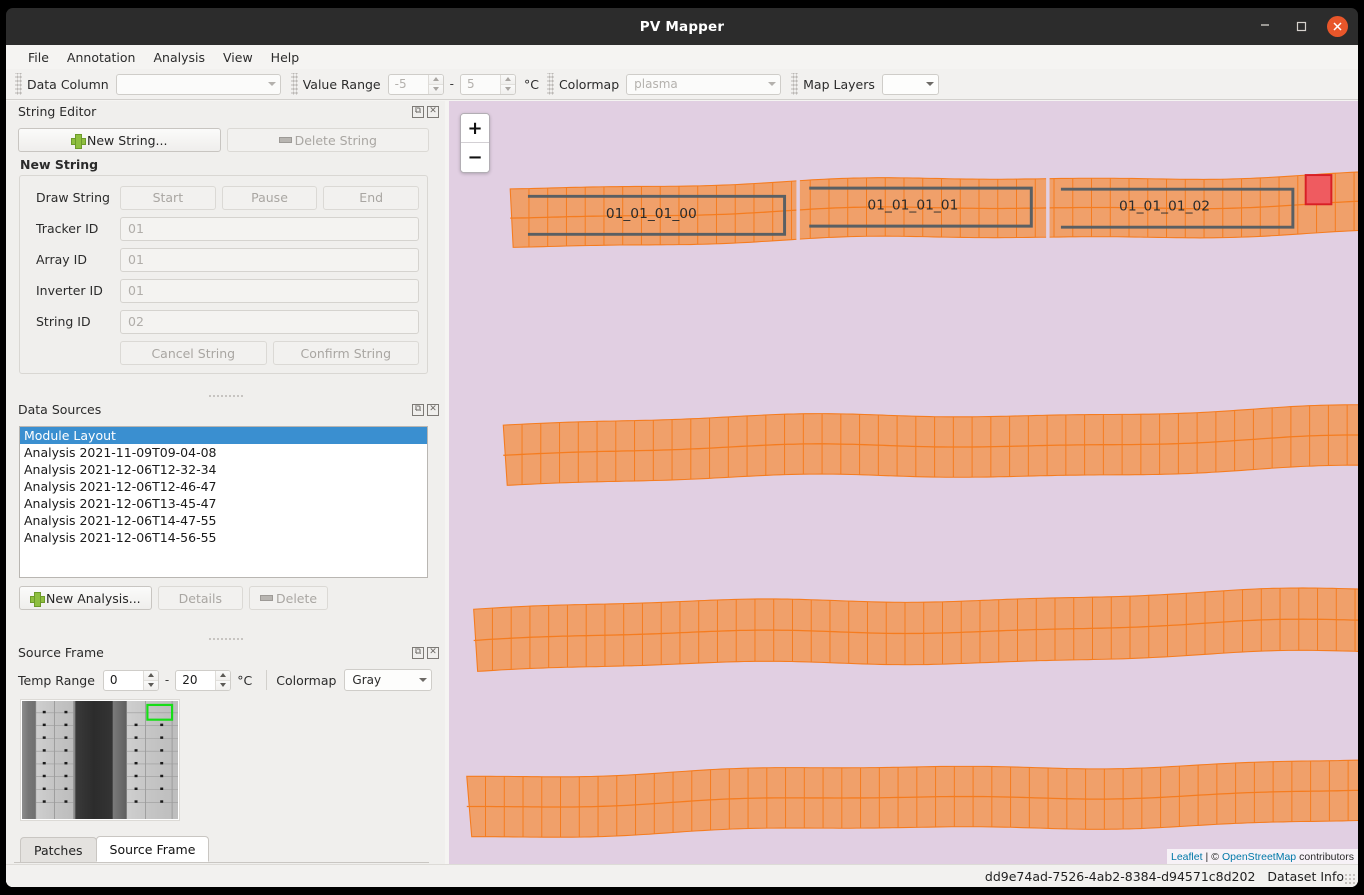 The image size is (1364, 895). I want to click on draw-start-button: Start, so click(168, 197).